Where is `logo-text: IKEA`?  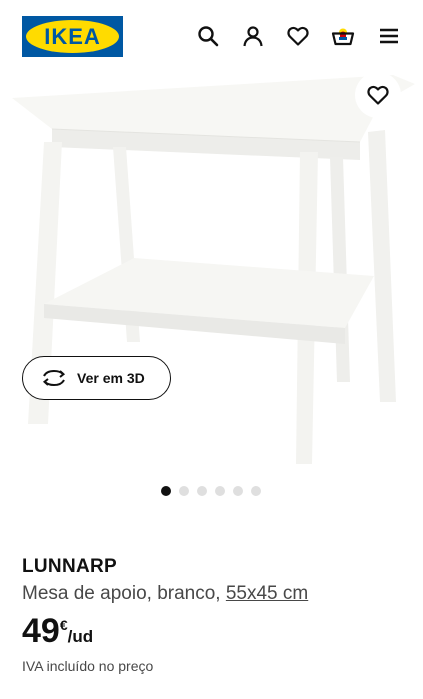
logo-text: IKEA is located at coordinates (72, 36).